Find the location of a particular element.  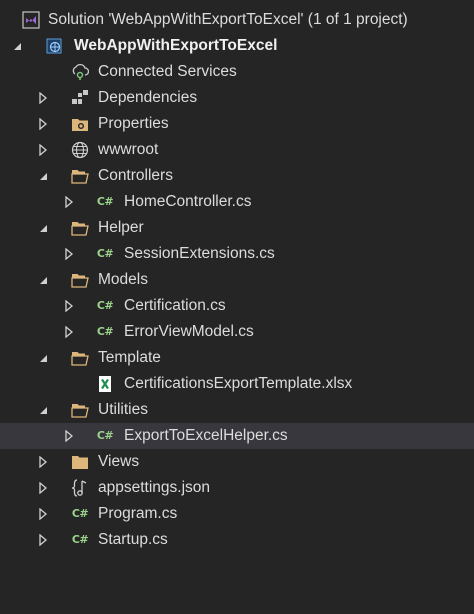

tree-row-dependencies: Dependencies is located at coordinates (237, 98).